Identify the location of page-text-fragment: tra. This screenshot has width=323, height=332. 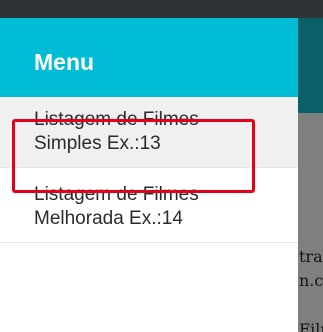
(311, 256).